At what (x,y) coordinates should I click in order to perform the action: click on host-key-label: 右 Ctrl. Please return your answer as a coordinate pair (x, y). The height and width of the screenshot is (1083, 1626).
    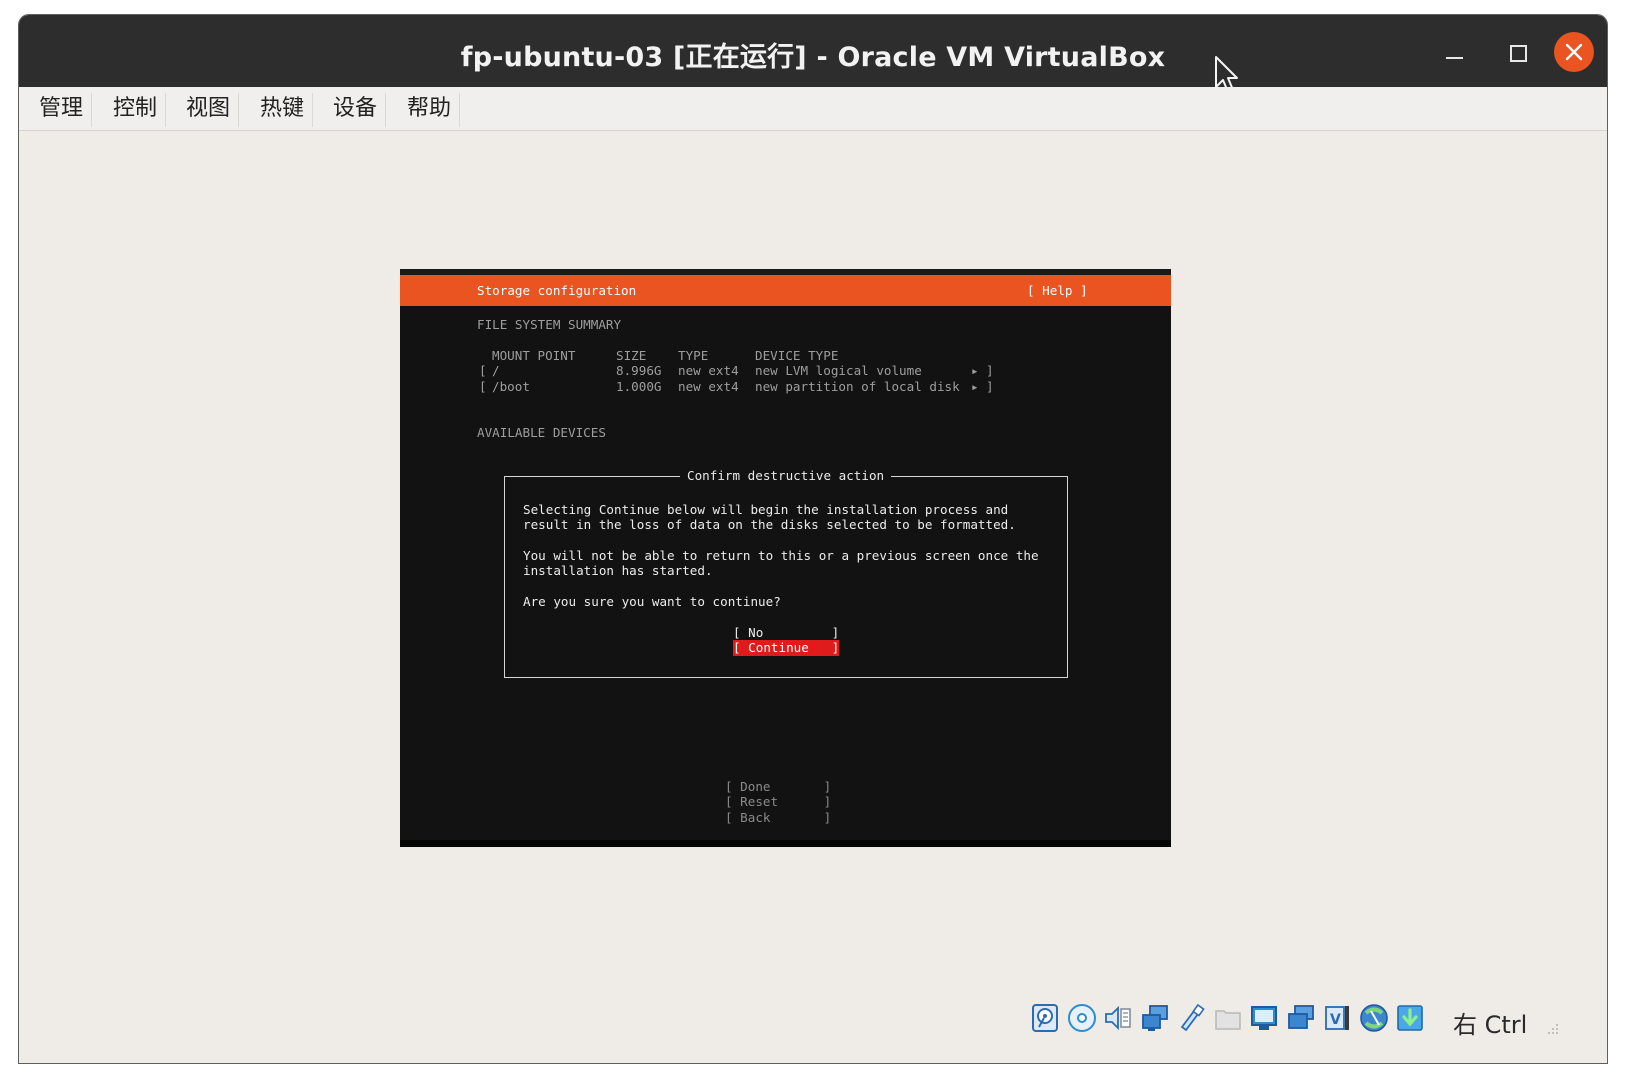
    Looking at the image, I should click on (1490, 1022).